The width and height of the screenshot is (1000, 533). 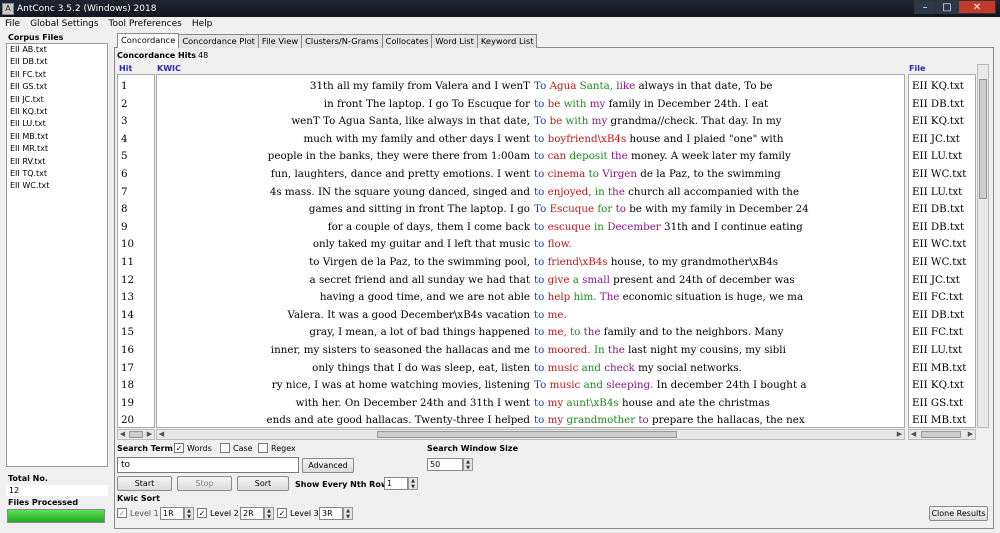 What do you see at coordinates (57, 50) in the screenshot?
I see `corpus-file-item: EII AB.txt` at bounding box center [57, 50].